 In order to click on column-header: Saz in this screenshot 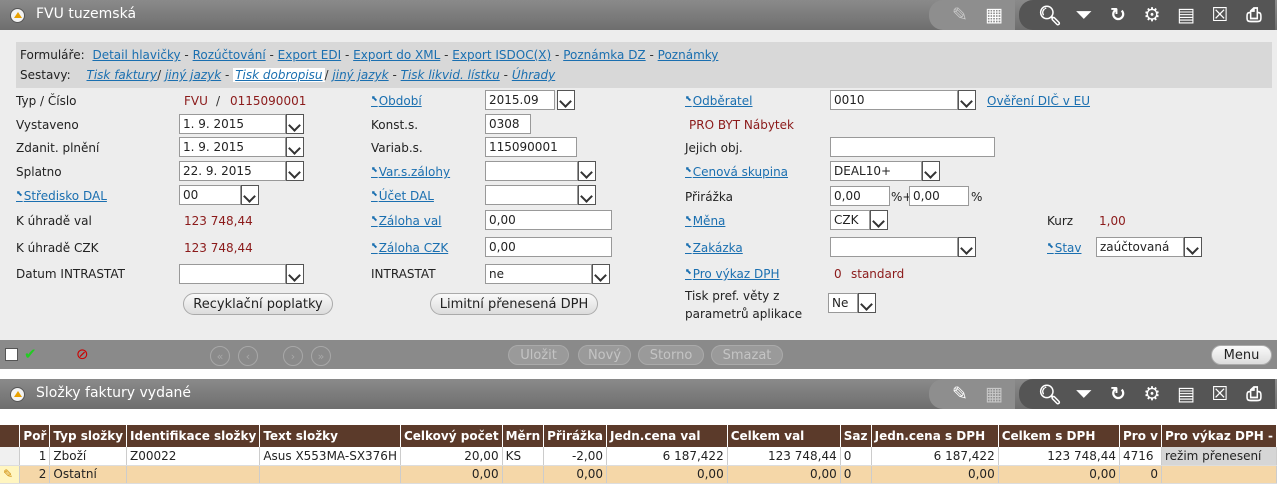, I will do `click(856, 436)`.